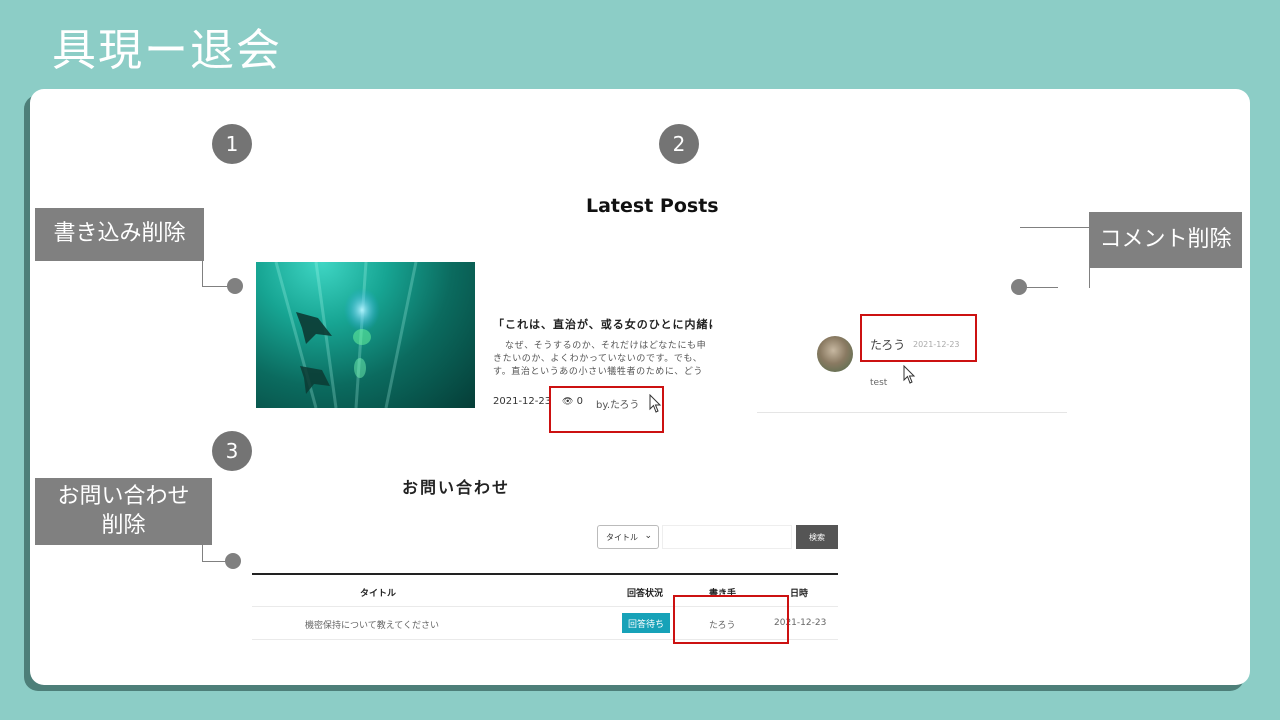  Describe the element at coordinates (598, 372) in the screenshot. I see `post-excerpt-line: す。直治というあの小さい犠牲者のために、どう` at that location.